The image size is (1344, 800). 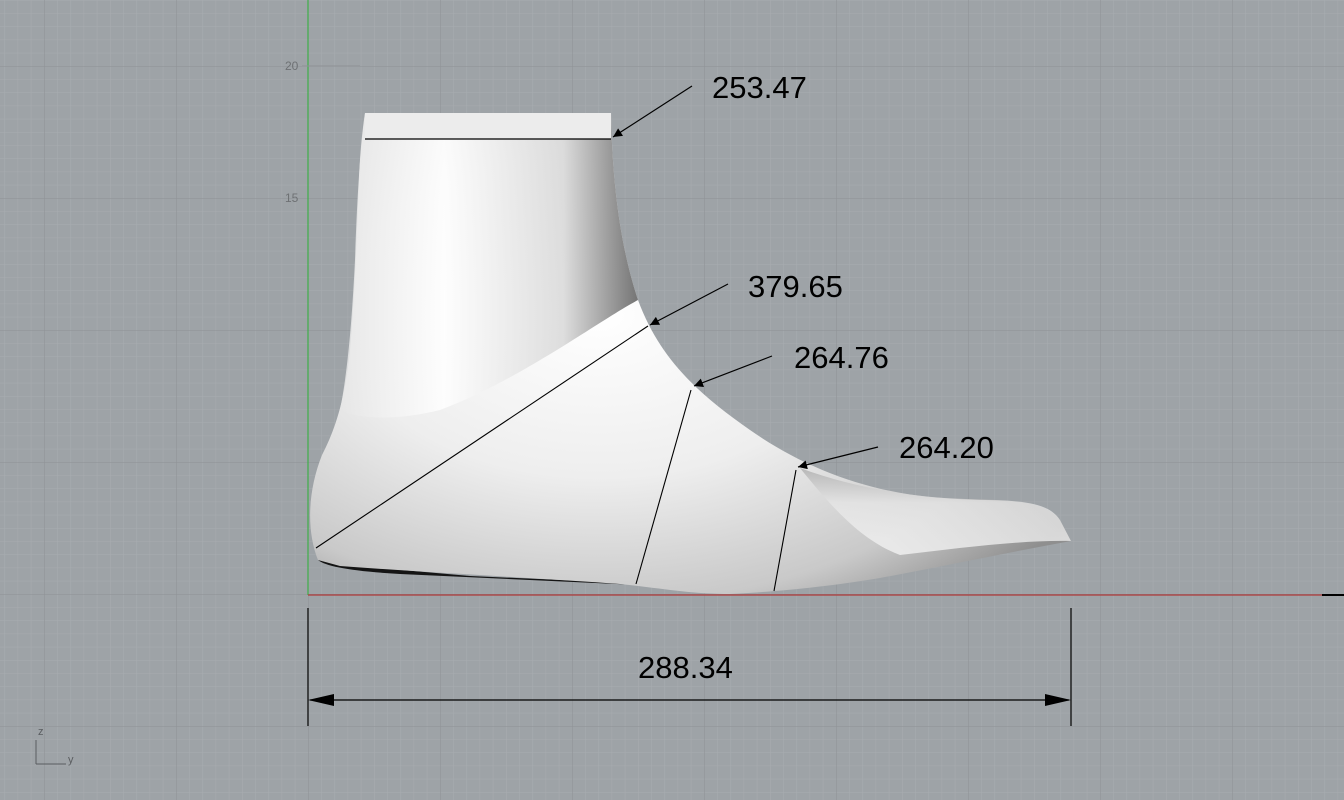 What do you see at coordinates (759, 87) in the screenshot?
I see `dim-top-girth: 253.47` at bounding box center [759, 87].